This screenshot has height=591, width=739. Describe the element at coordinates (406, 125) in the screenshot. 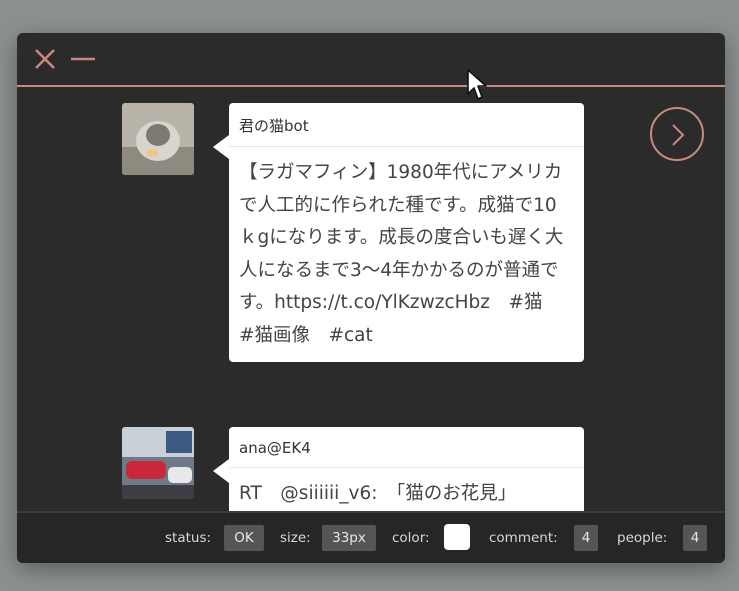

I see `comment-author: 君の猫bot` at that location.